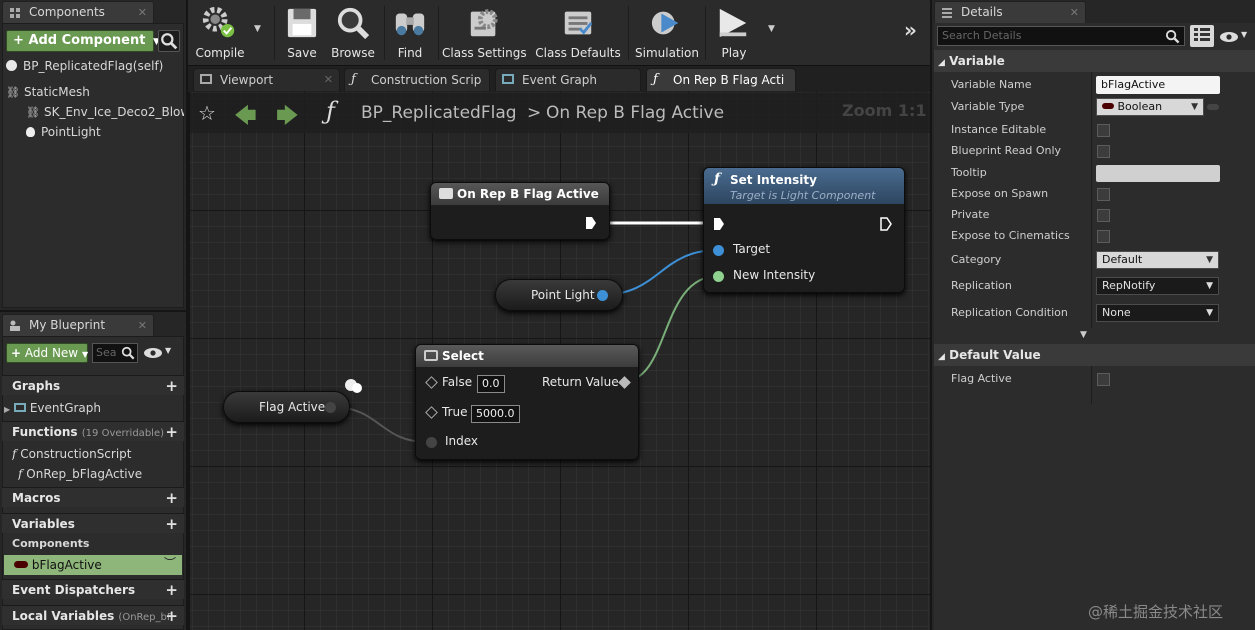  What do you see at coordinates (96, 66) in the screenshot?
I see `self-item: BP_ReplicatedFlag(self)` at bounding box center [96, 66].